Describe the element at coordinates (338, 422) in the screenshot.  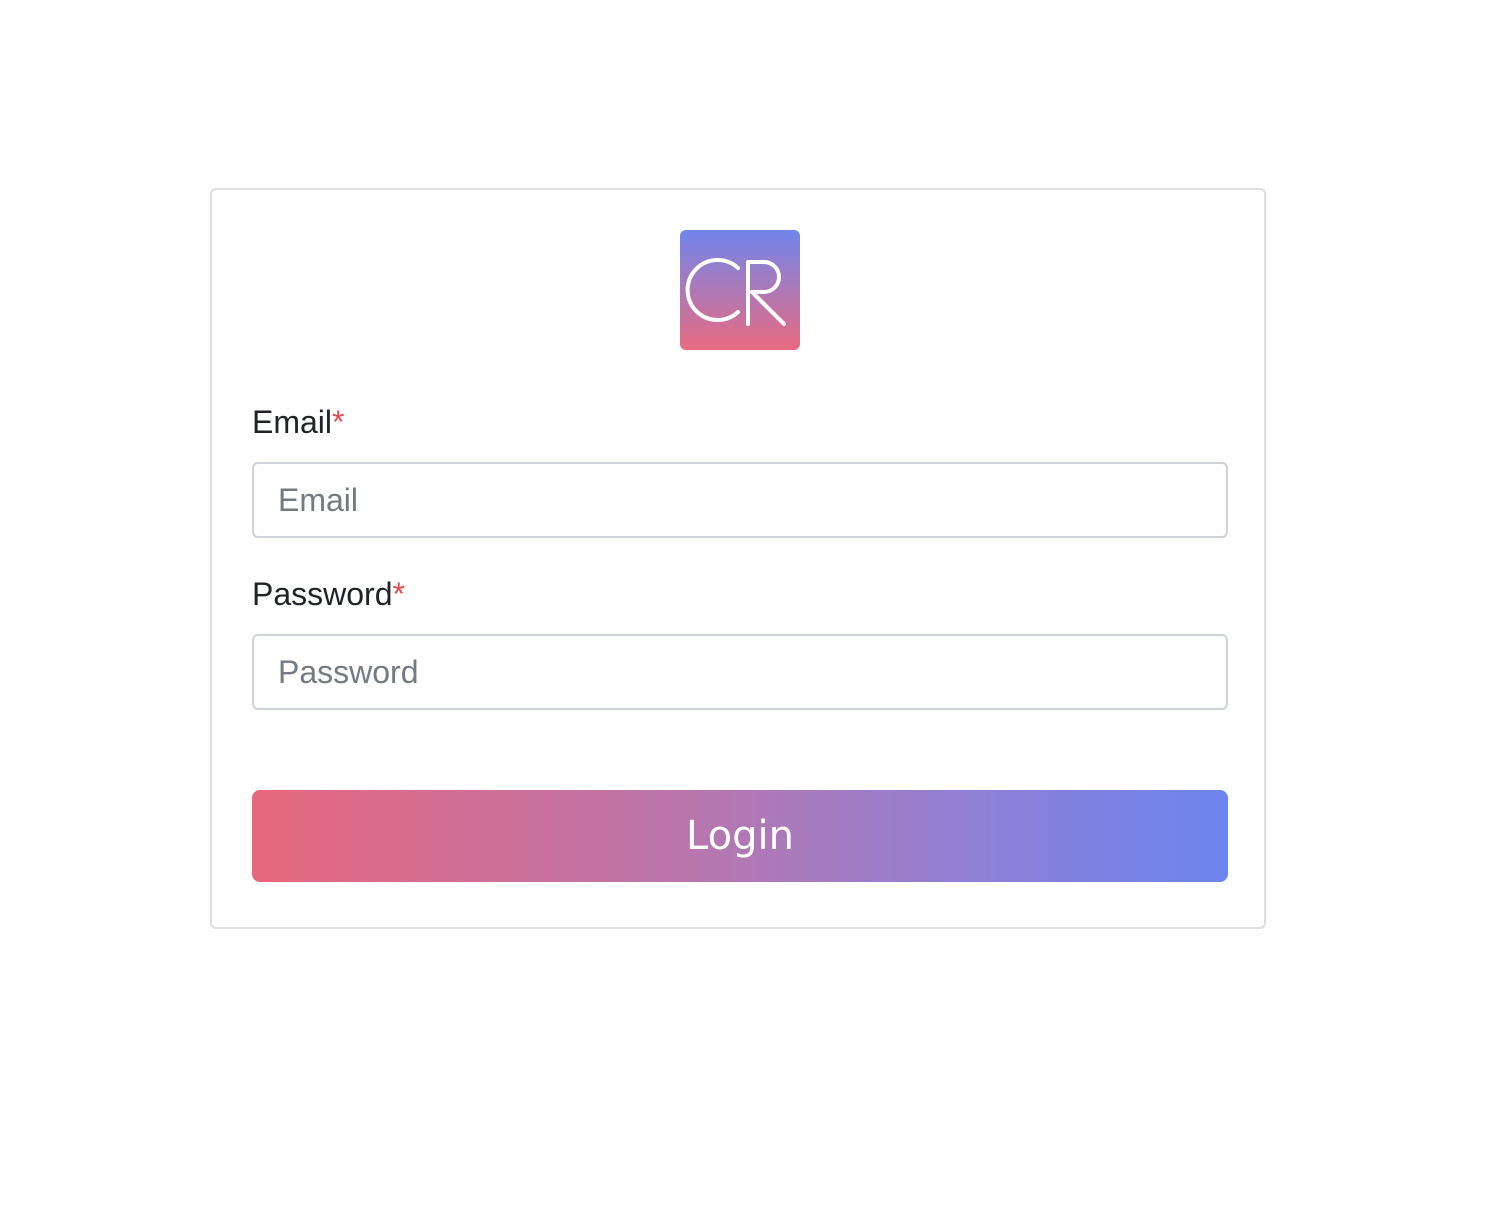
I see `email-required-mark: *` at that location.